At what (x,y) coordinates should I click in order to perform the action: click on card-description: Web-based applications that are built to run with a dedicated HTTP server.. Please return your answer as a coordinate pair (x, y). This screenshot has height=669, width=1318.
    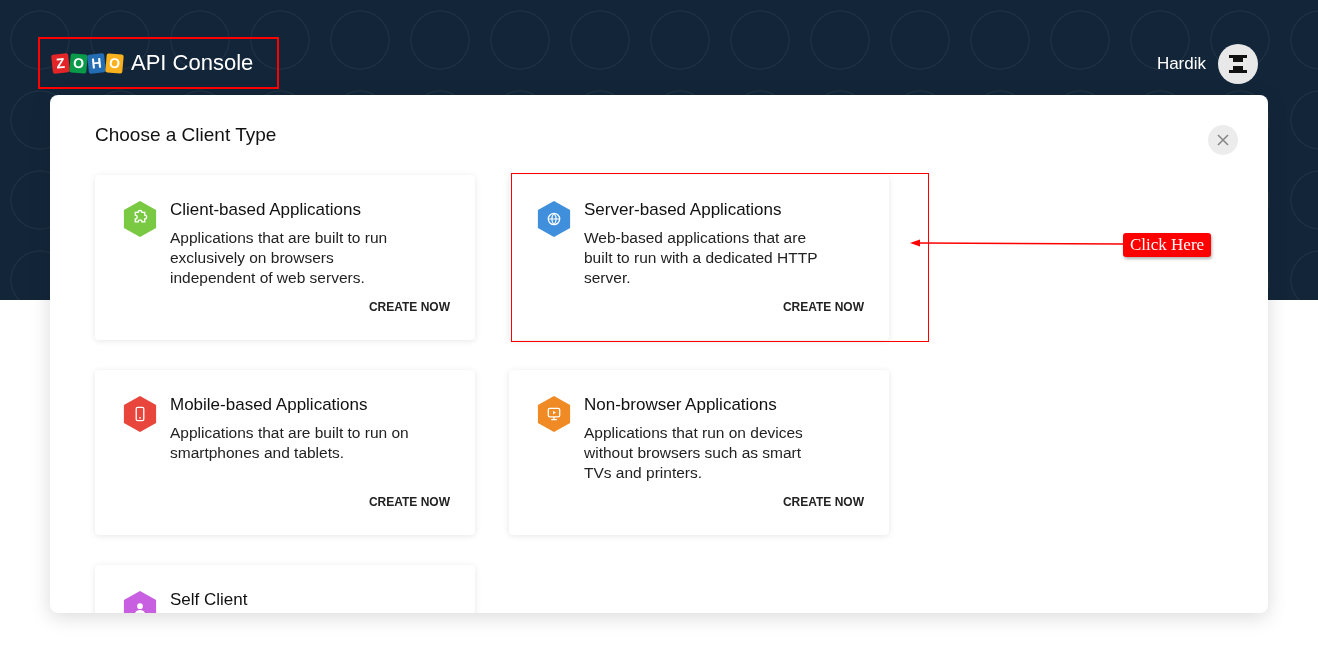
    Looking at the image, I should click on (701, 258).